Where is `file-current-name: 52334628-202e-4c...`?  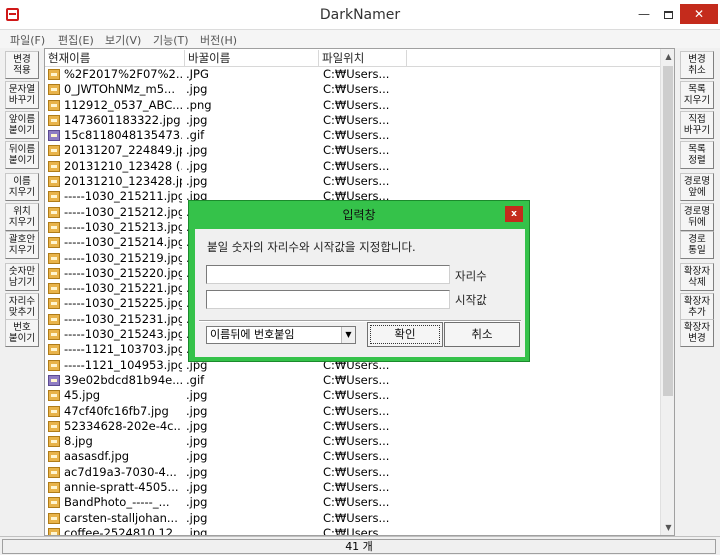 file-current-name: 52334628-202e-4c... is located at coordinates (123, 425).